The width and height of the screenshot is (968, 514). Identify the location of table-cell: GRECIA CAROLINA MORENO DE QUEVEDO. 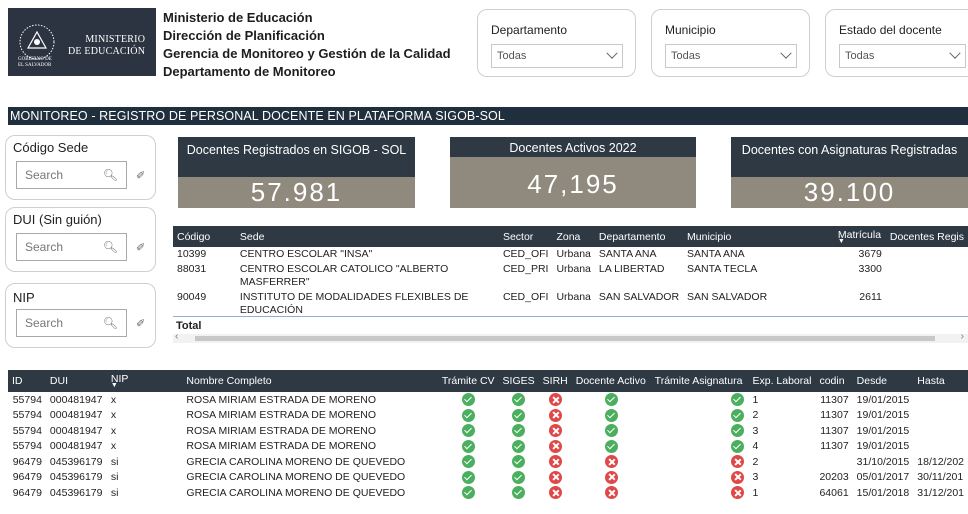
(296, 461).